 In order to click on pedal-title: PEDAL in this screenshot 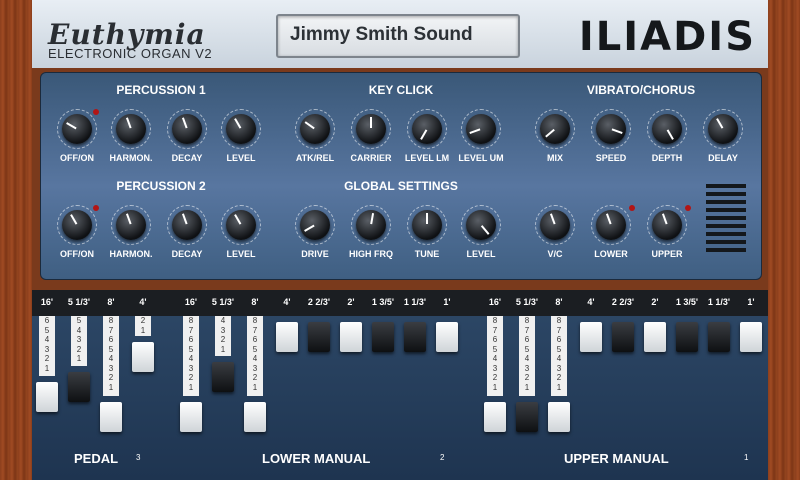, I will do `click(96, 458)`.